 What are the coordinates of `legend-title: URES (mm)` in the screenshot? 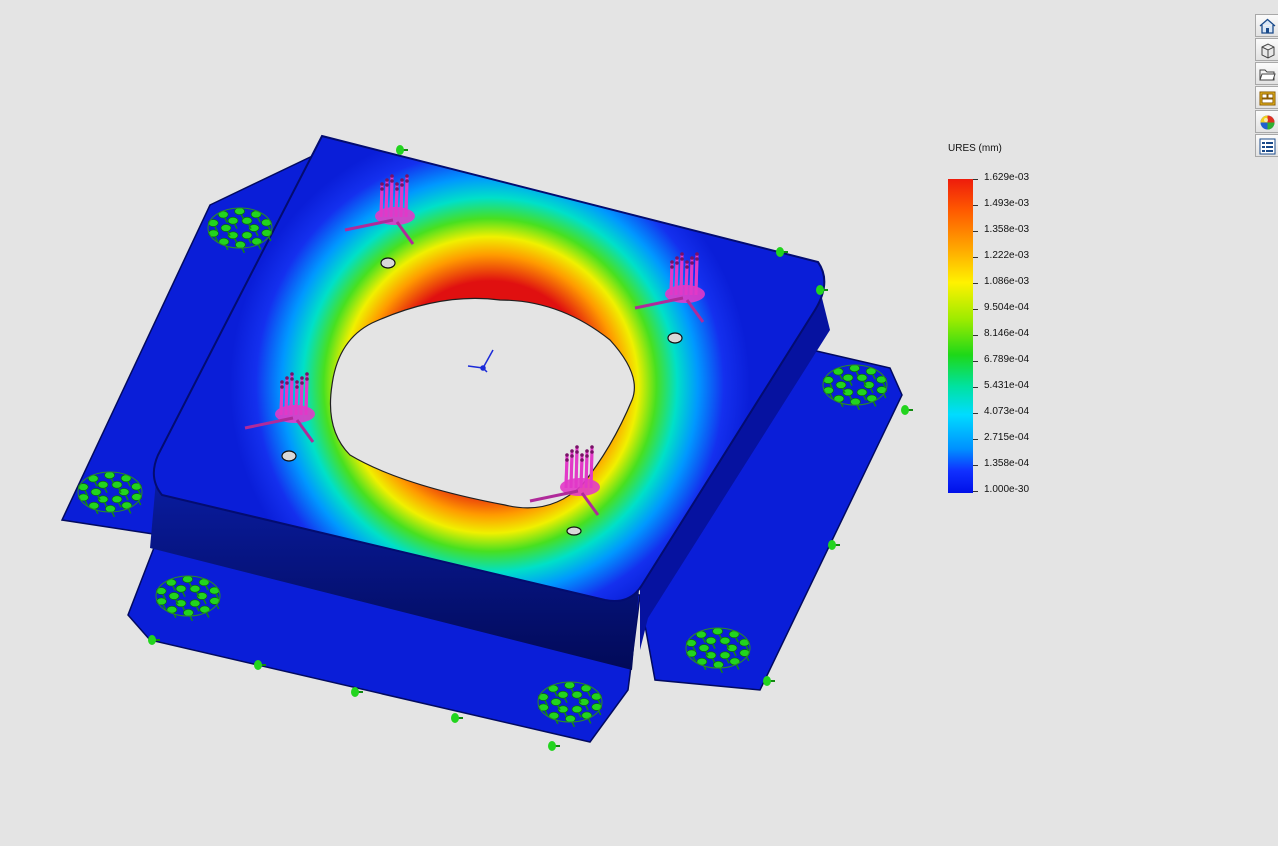 It's located at (975, 148).